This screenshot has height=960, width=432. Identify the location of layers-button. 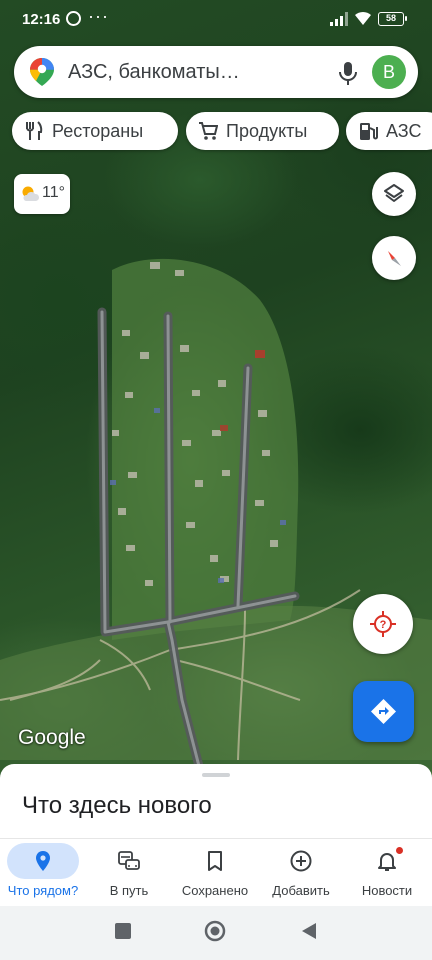
(394, 194).